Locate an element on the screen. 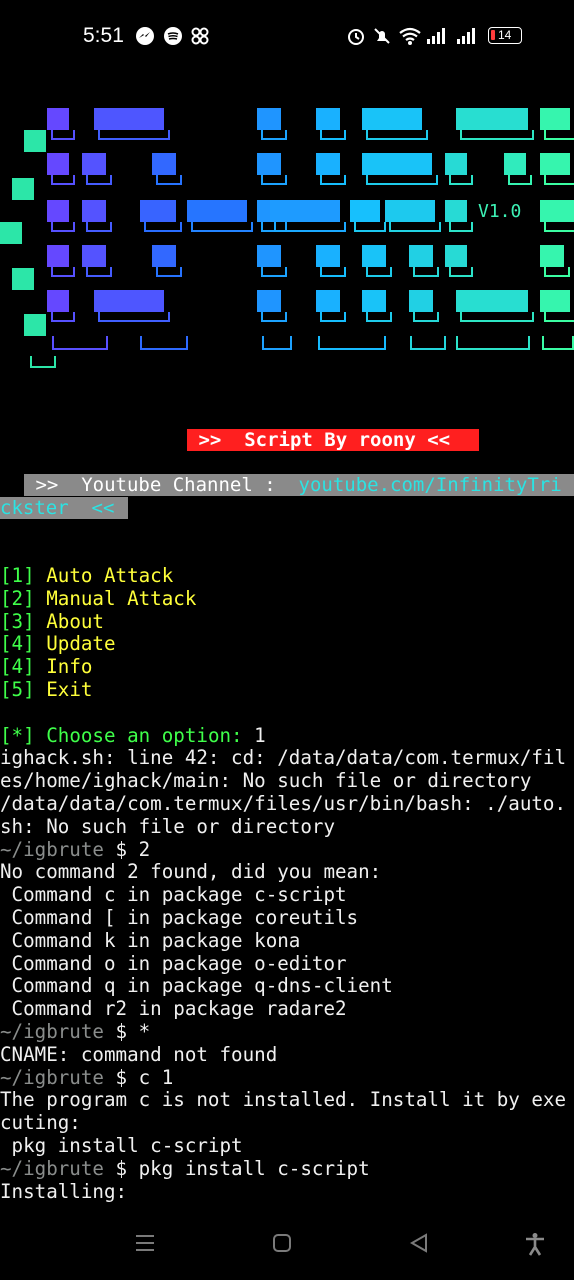 Image resolution: width=574 pixels, height=1280 pixels. youtube-url-part1: youtube.com/InfinityTri is located at coordinates (430, 485).